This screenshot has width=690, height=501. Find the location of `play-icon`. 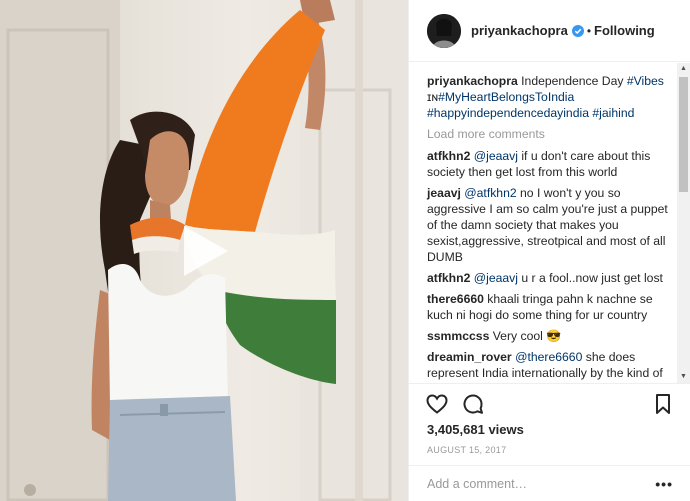

play-icon is located at coordinates (206, 251).